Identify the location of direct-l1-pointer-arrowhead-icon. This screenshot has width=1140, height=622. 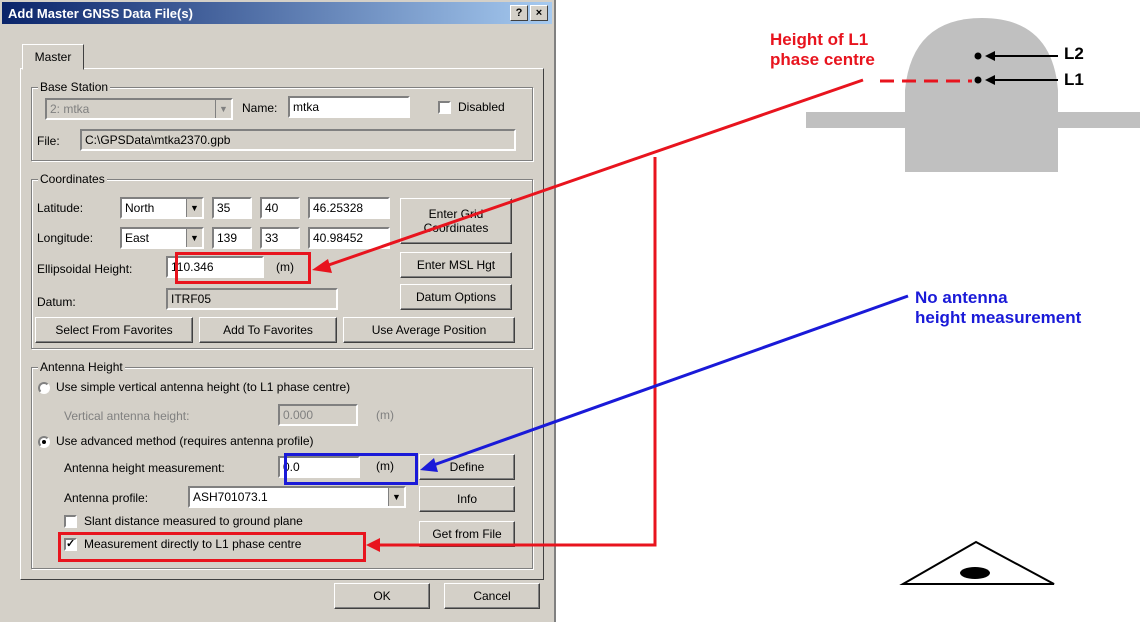
(373, 545).